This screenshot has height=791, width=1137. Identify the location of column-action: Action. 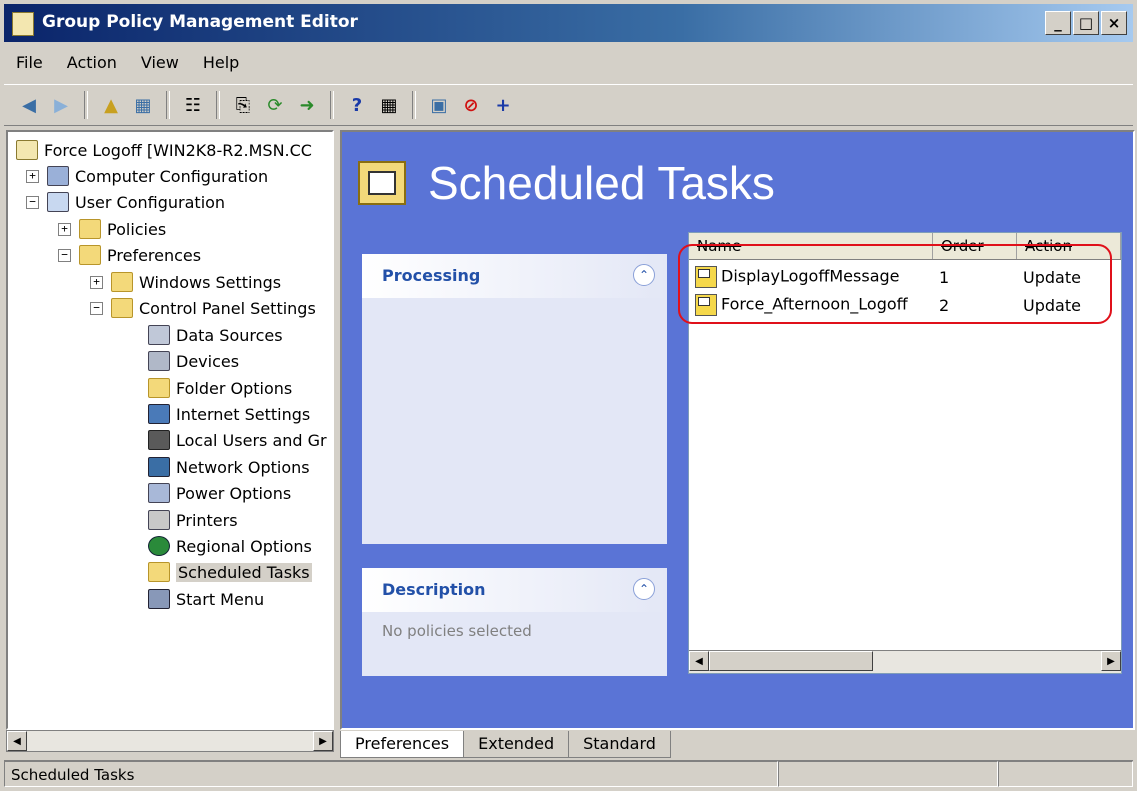
(1069, 246).